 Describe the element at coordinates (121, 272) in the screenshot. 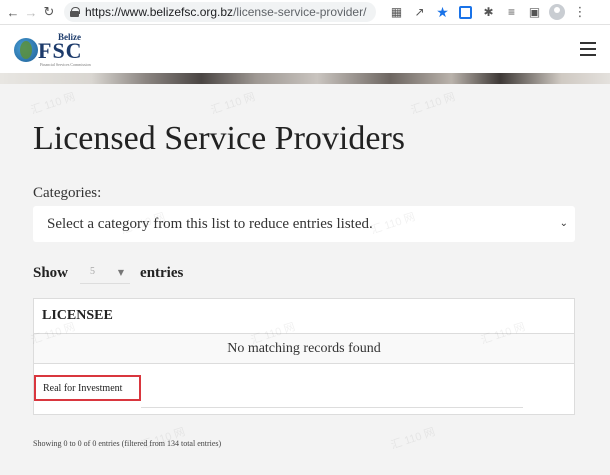

I see `caret-down-icon: ▼` at that location.